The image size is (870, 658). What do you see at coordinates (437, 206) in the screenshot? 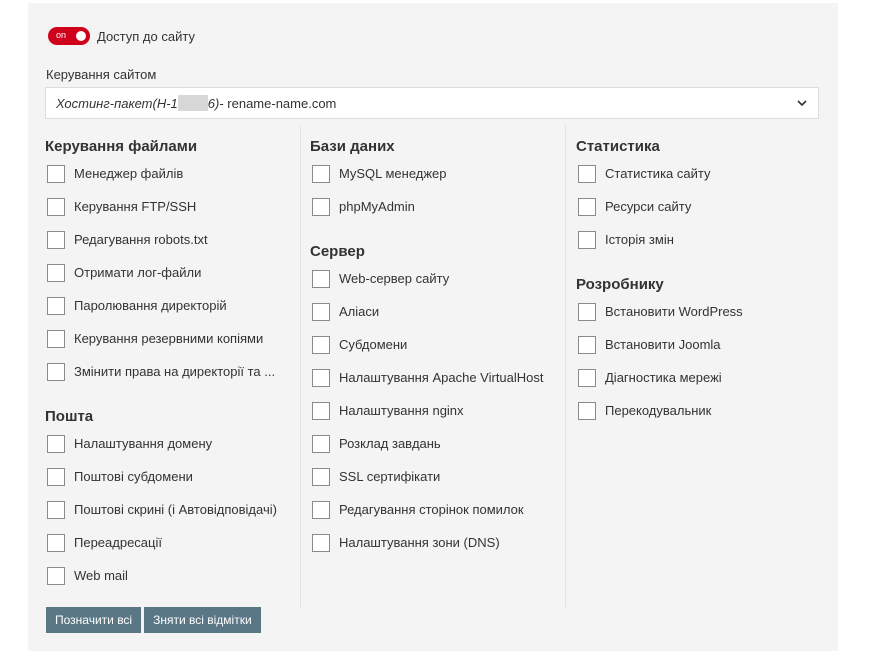
I see `permission-item: phpMyAdmin` at bounding box center [437, 206].